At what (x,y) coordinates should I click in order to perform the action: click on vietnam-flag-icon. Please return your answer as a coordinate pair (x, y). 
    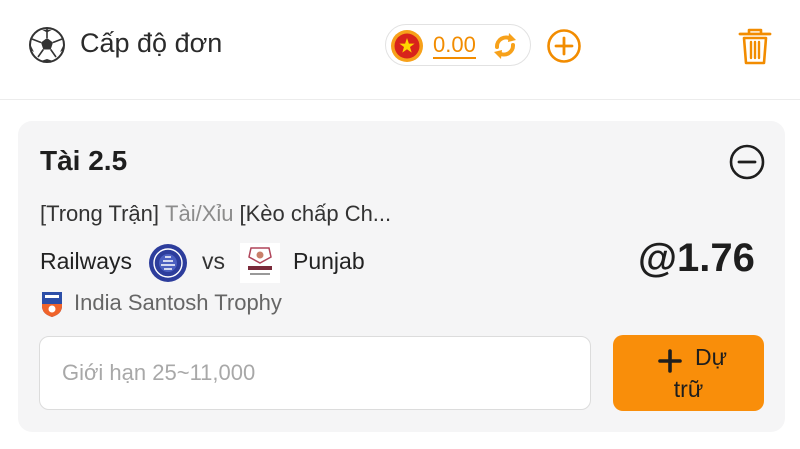
    Looking at the image, I should click on (407, 46).